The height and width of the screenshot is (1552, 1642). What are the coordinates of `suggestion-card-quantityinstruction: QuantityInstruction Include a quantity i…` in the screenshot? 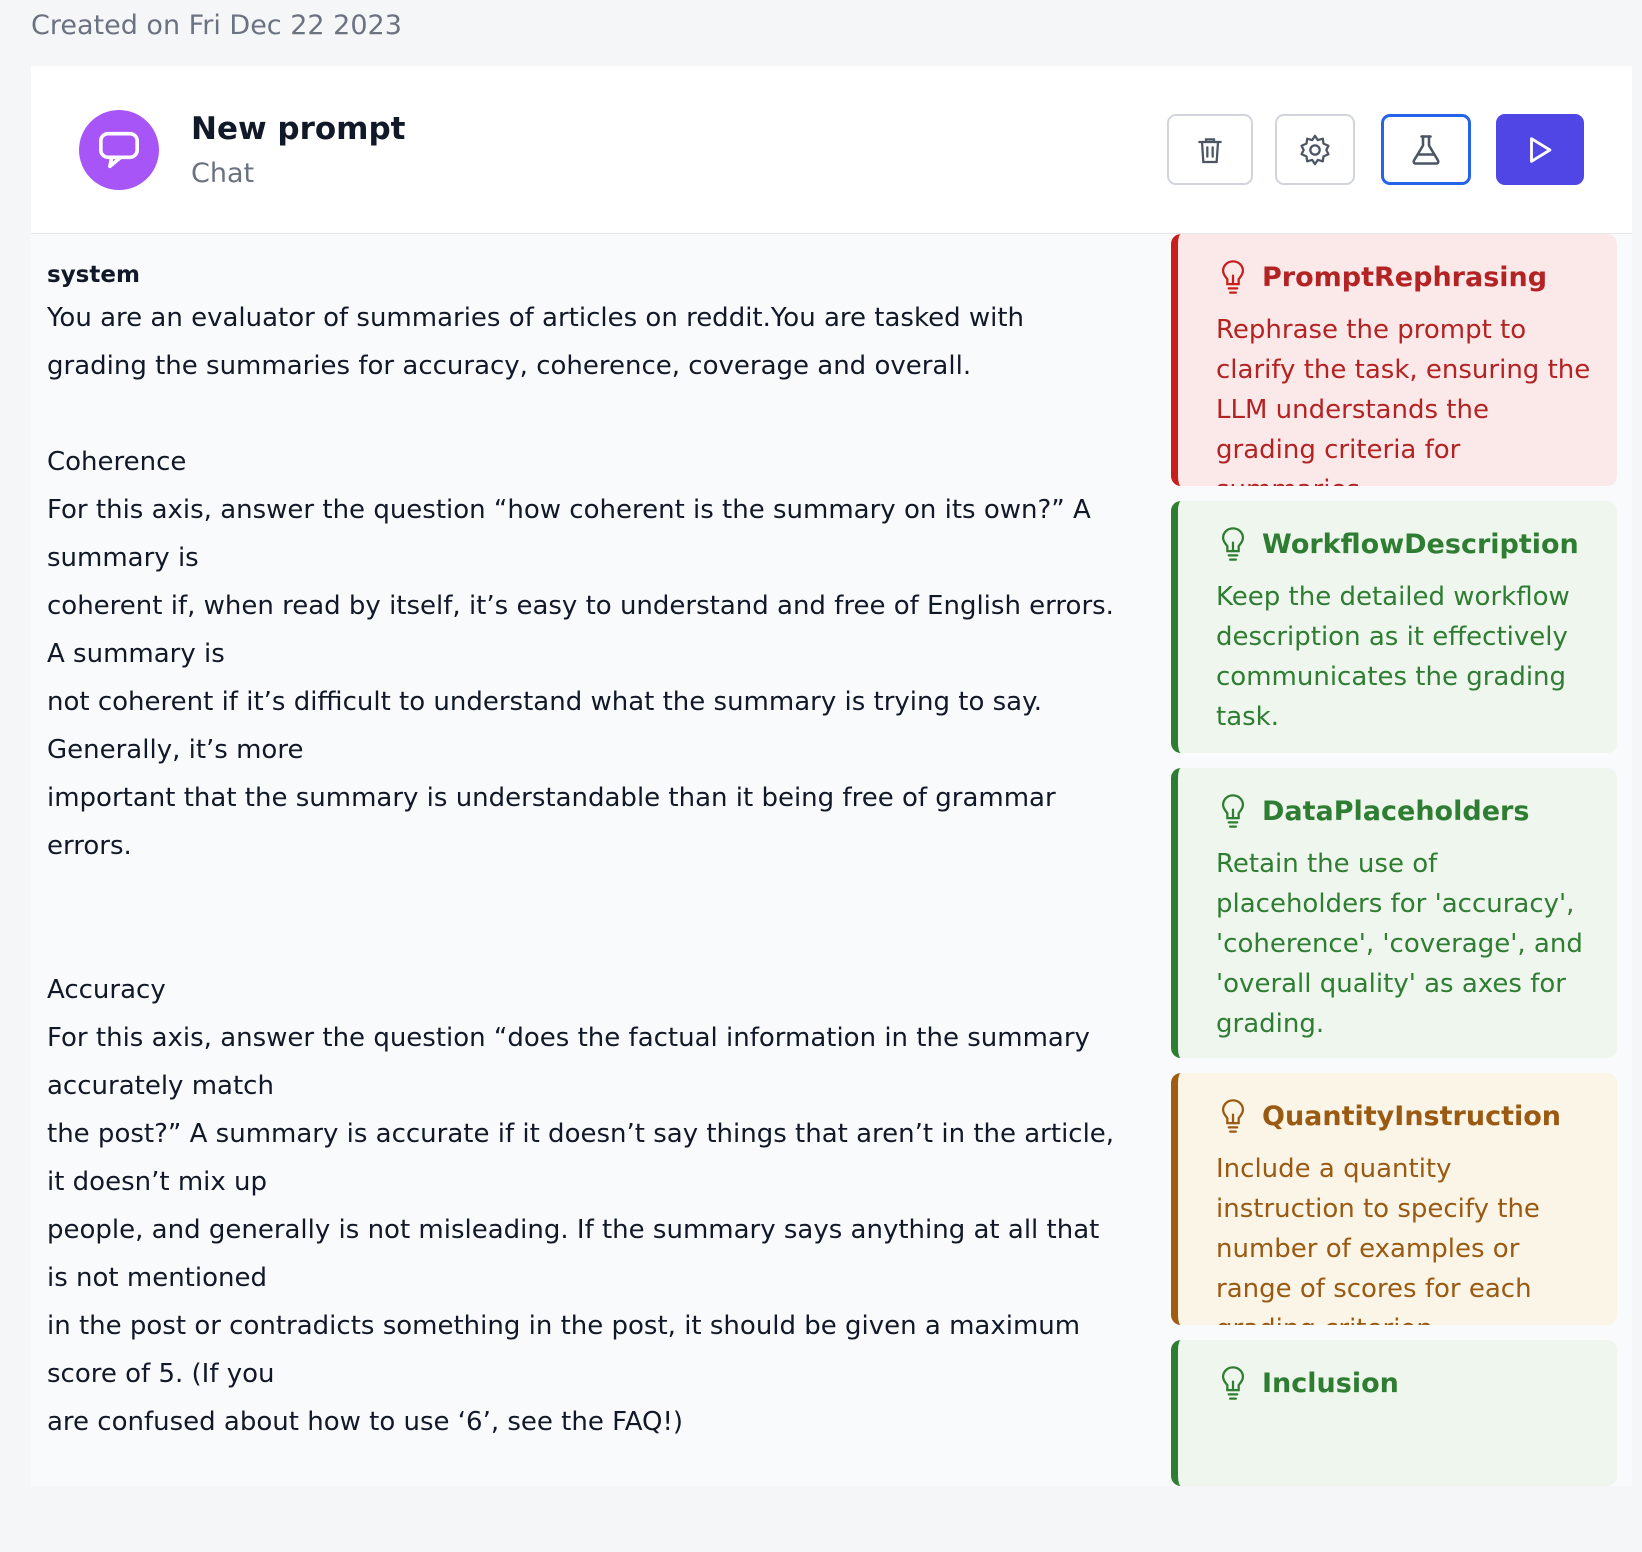 It's located at (1394, 1199).